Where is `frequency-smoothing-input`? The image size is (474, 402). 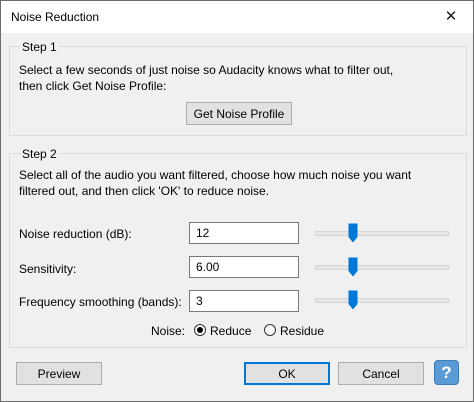 frequency-smoothing-input is located at coordinates (244, 301).